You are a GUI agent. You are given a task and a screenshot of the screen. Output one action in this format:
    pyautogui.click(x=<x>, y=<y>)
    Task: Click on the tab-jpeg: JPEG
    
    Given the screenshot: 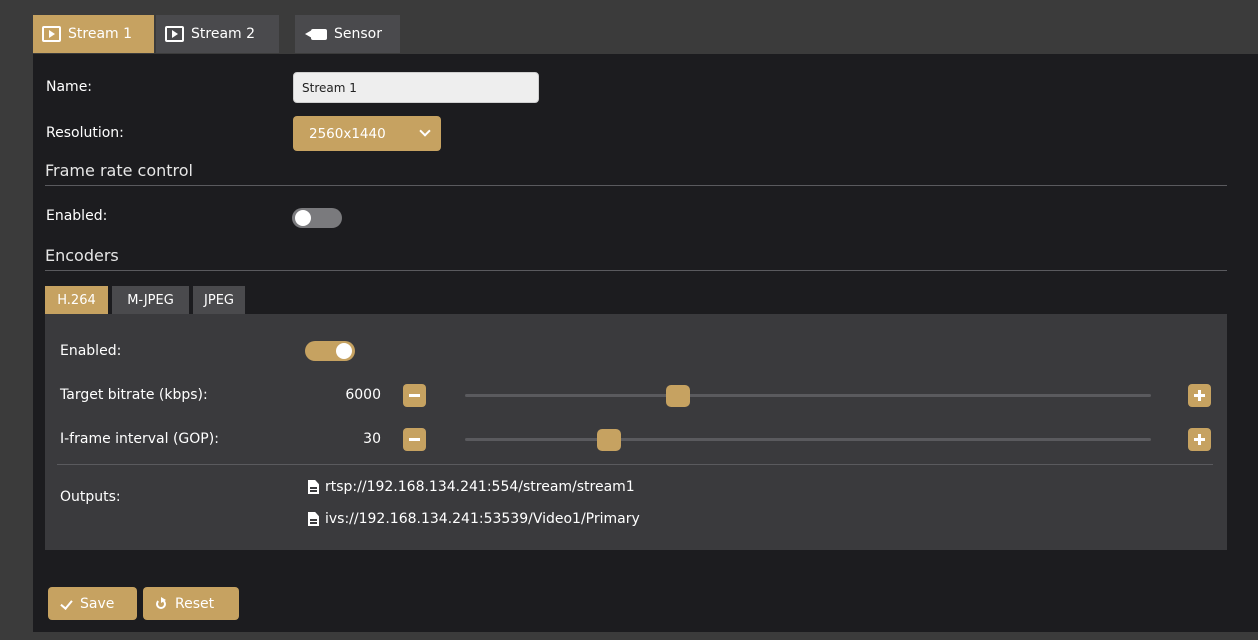 What is the action you would take?
    pyautogui.click(x=219, y=300)
    